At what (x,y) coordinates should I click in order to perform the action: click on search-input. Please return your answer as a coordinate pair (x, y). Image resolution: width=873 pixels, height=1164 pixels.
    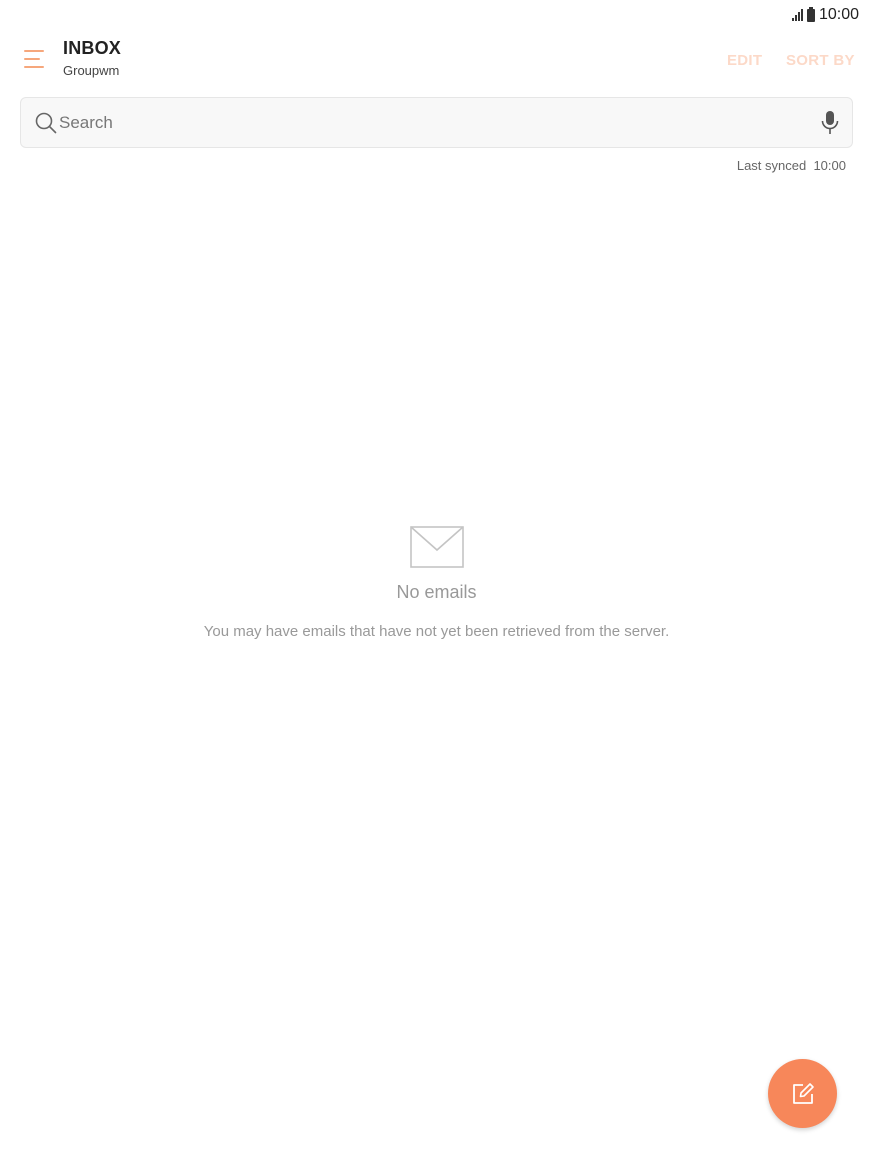
    Looking at the image, I should click on (429, 123).